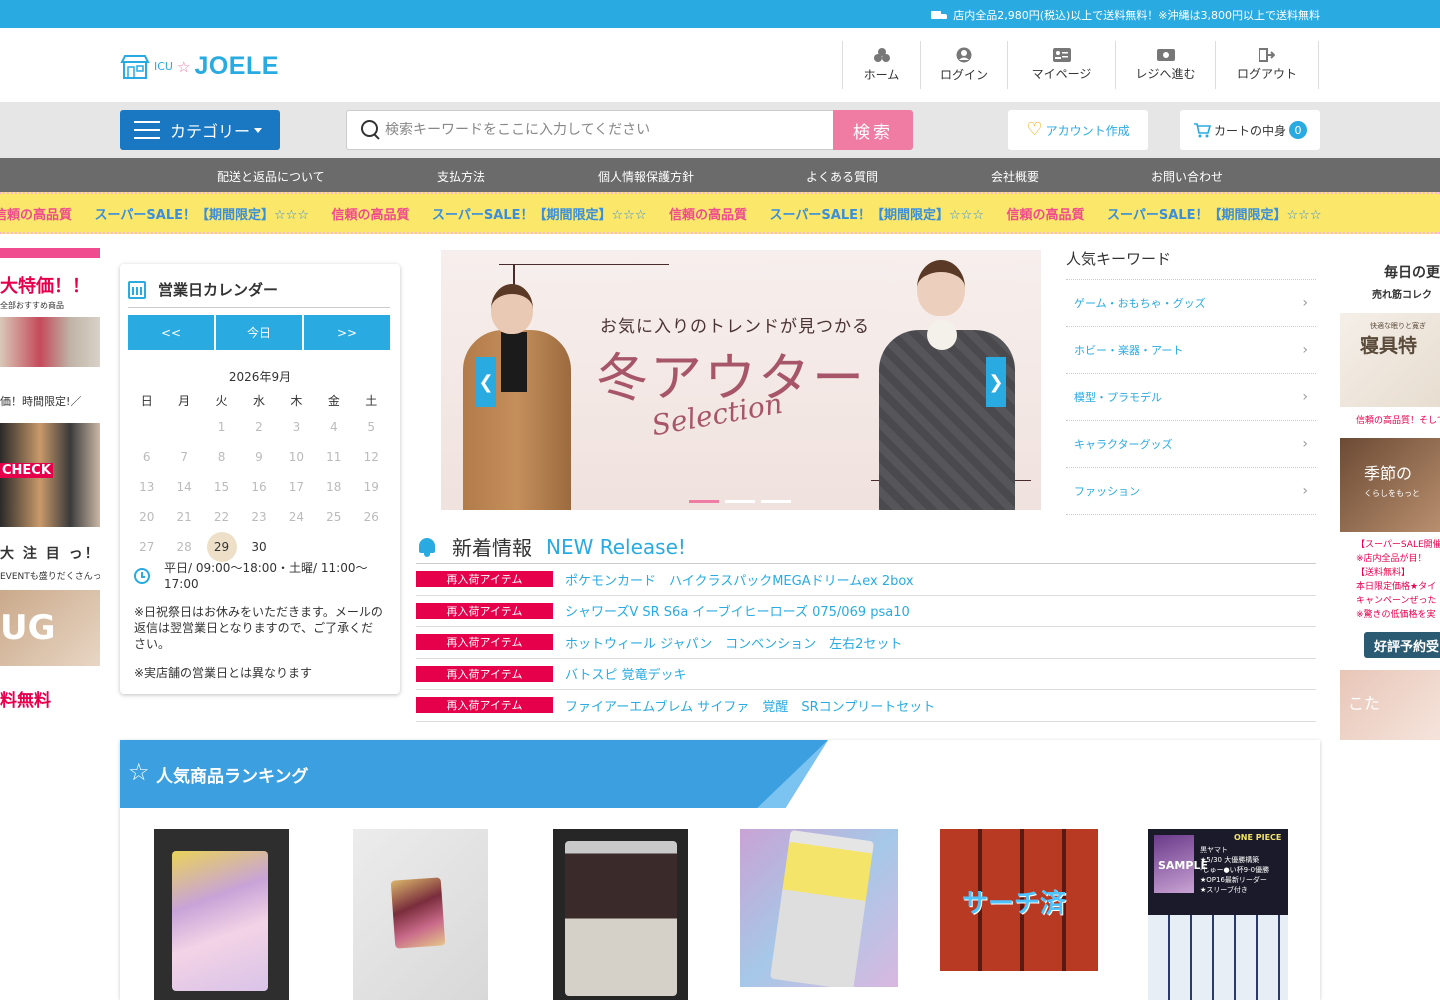  I want to click on keyword-item: ファッション ›, so click(1191, 491).